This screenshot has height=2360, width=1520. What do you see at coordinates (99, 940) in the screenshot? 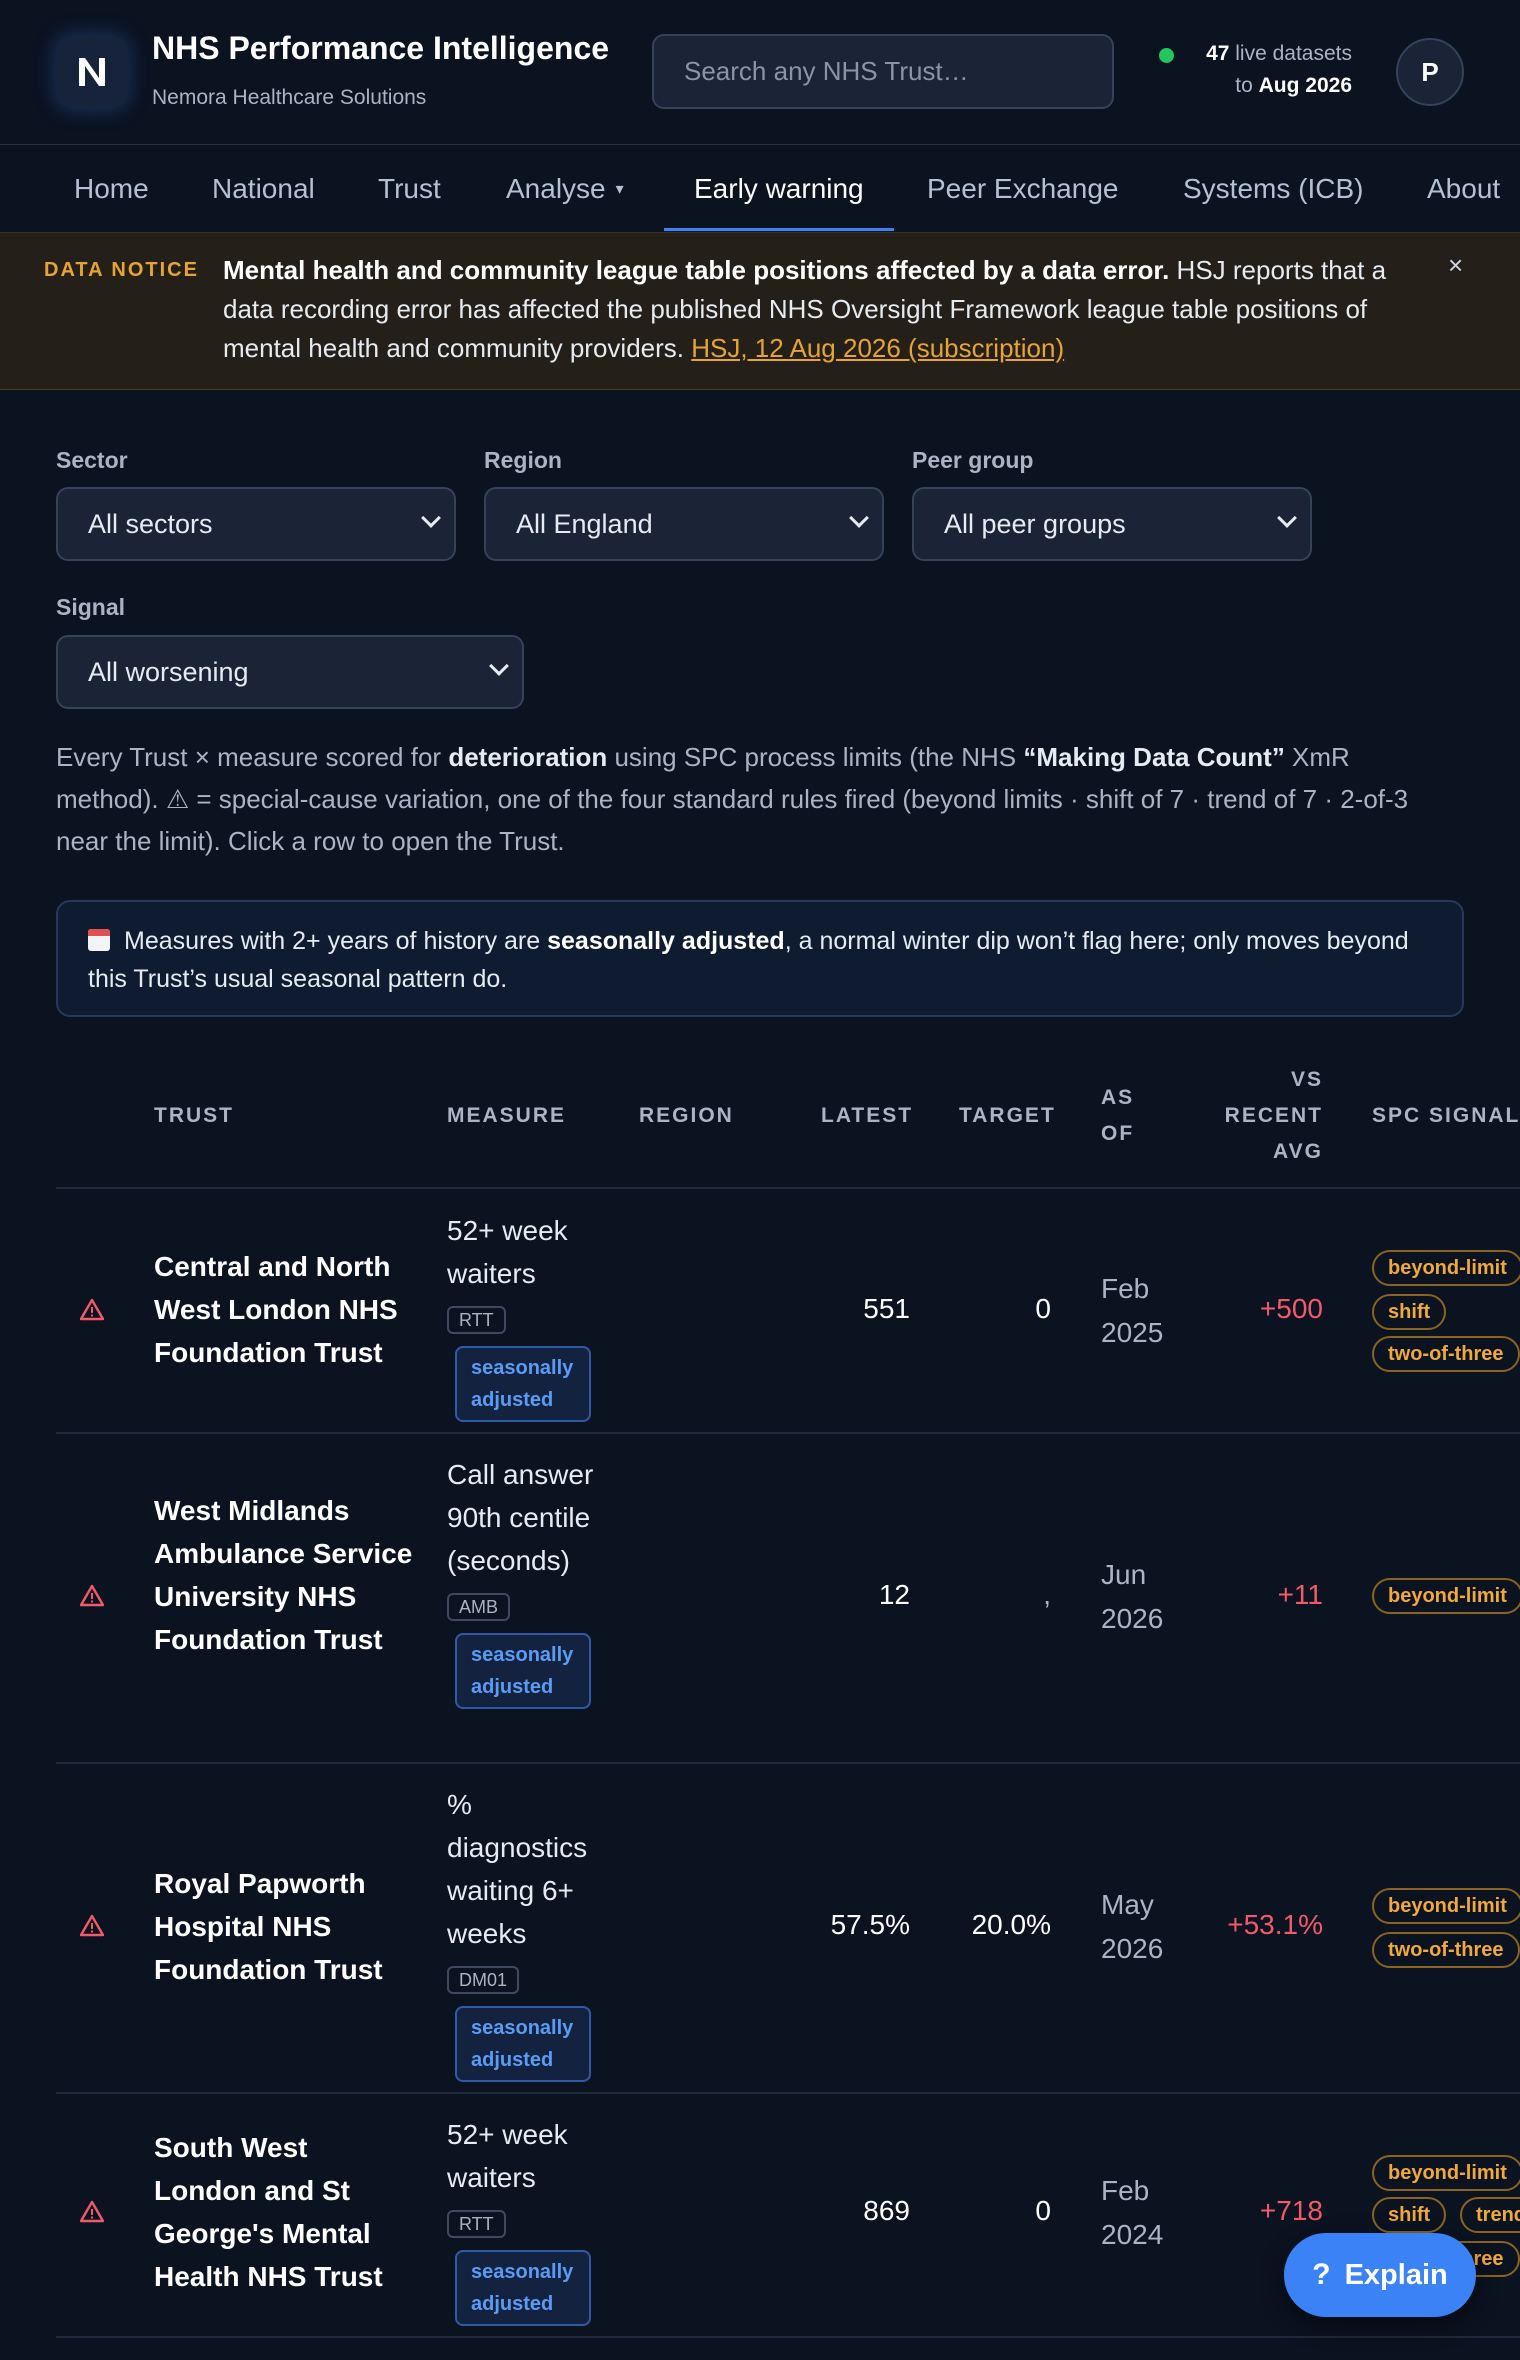
I see `calendar-icon` at bounding box center [99, 940].